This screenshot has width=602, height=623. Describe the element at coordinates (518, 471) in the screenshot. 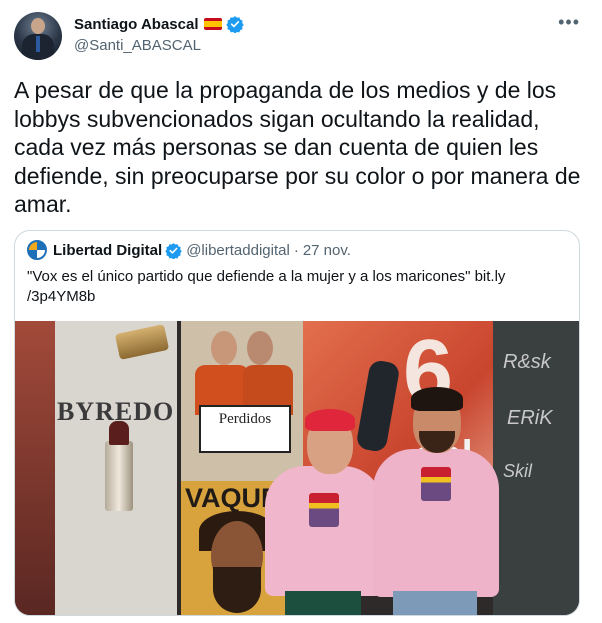

I see `graffiti-3: Skil` at that location.